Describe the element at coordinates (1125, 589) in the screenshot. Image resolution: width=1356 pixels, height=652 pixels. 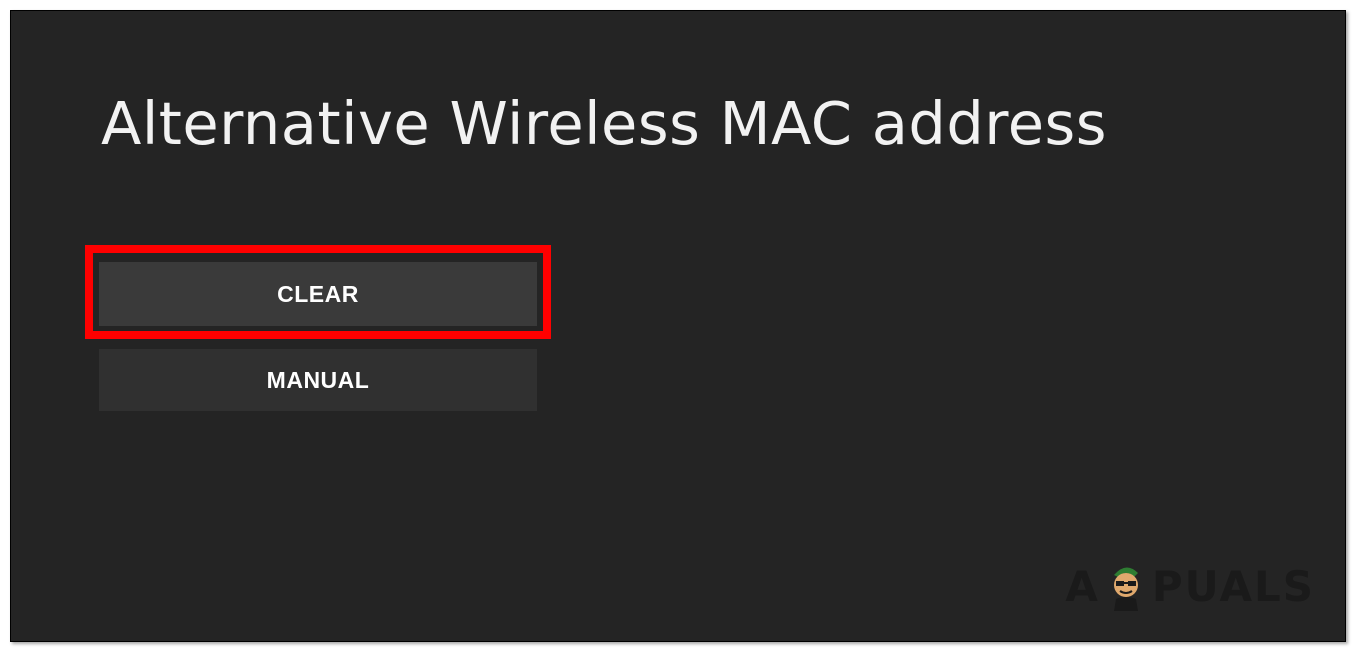
I see `mascot-icon` at that location.